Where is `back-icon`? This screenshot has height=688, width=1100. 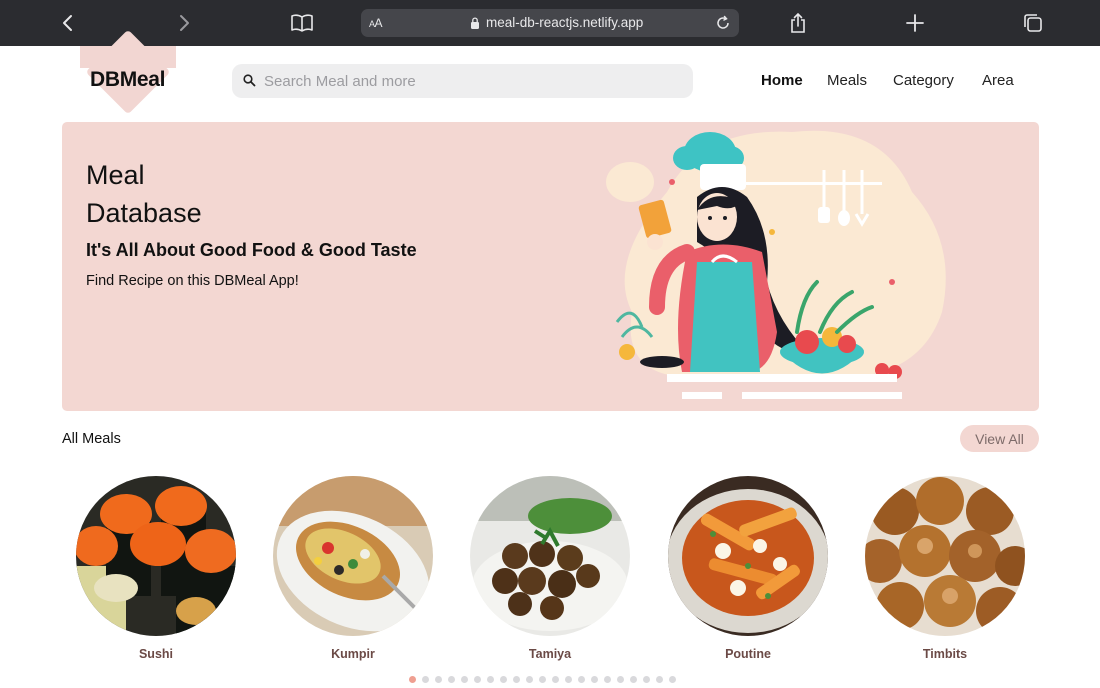
back-icon is located at coordinates (68, 23).